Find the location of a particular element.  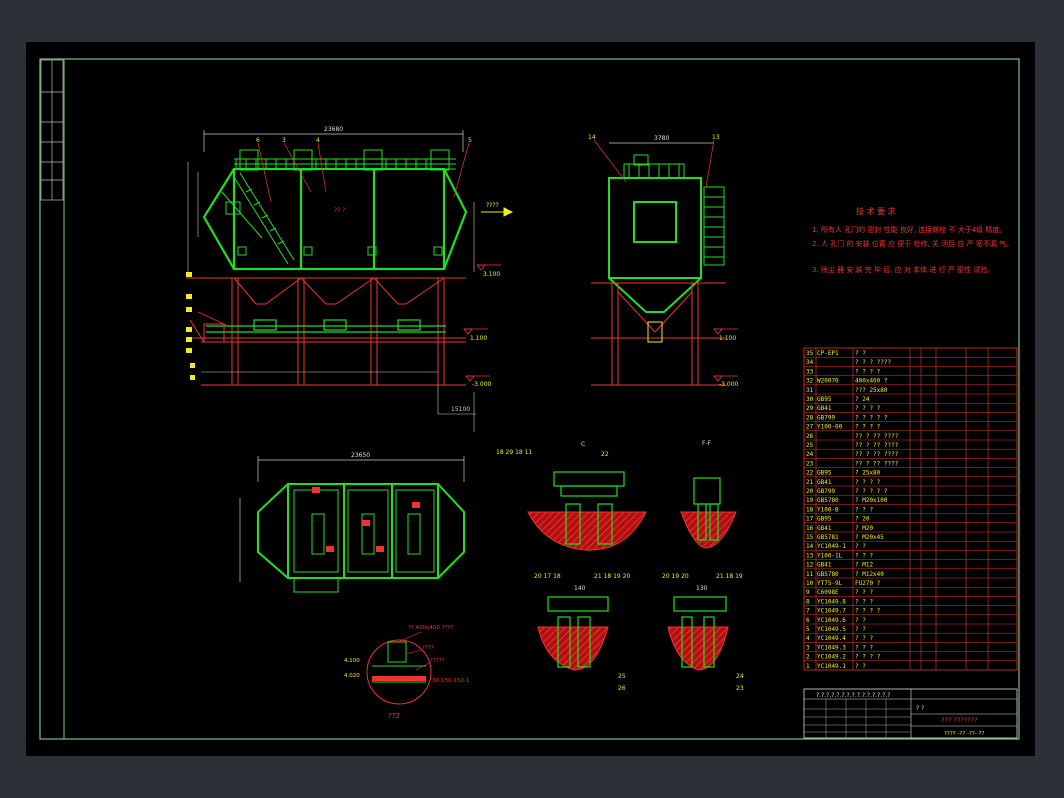

top-dim-text: 23680 is located at coordinates (333, 129).